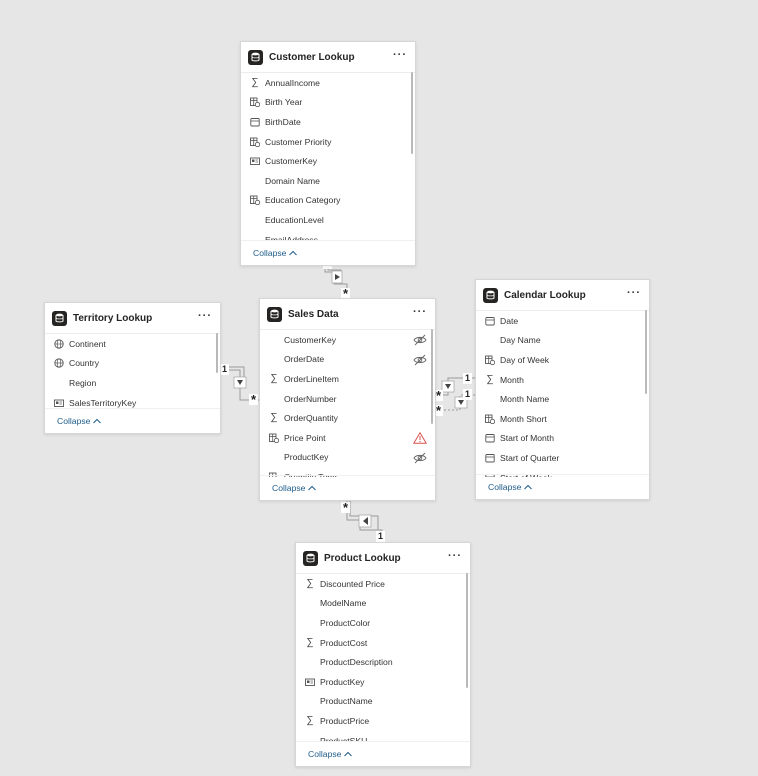  What do you see at coordinates (562, 439) in the screenshot?
I see `field-row: Start of Month` at bounding box center [562, 439].